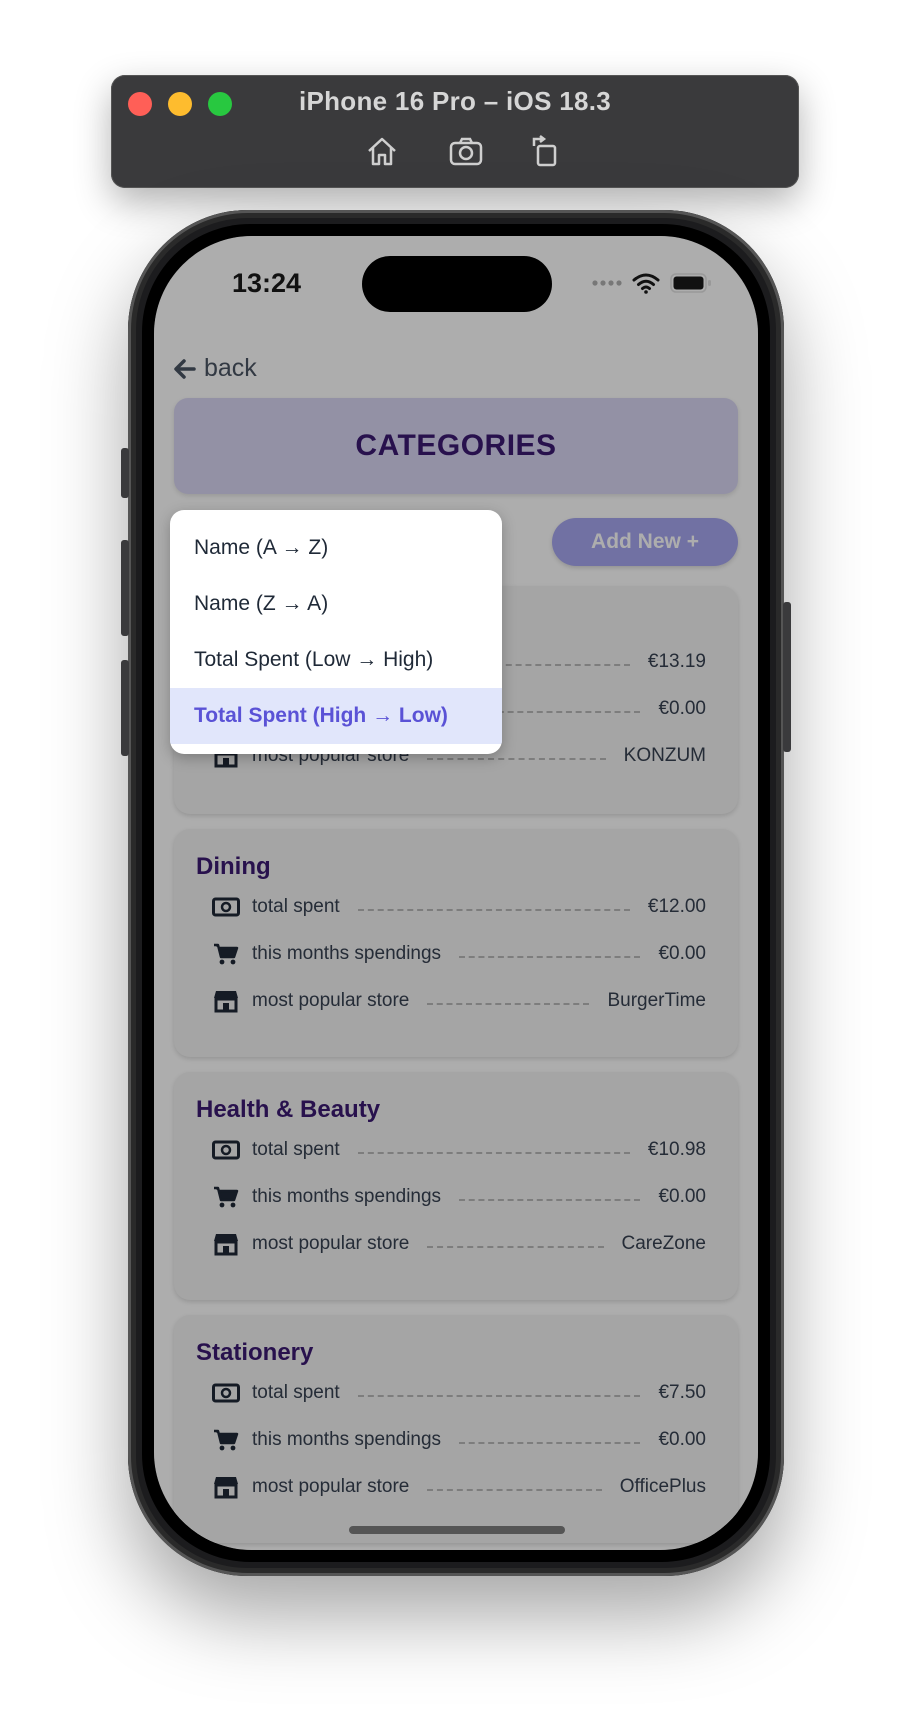 The width and height of the screenshot is (912, 1726). I want to click on wifi-icon, so click(646, 283).